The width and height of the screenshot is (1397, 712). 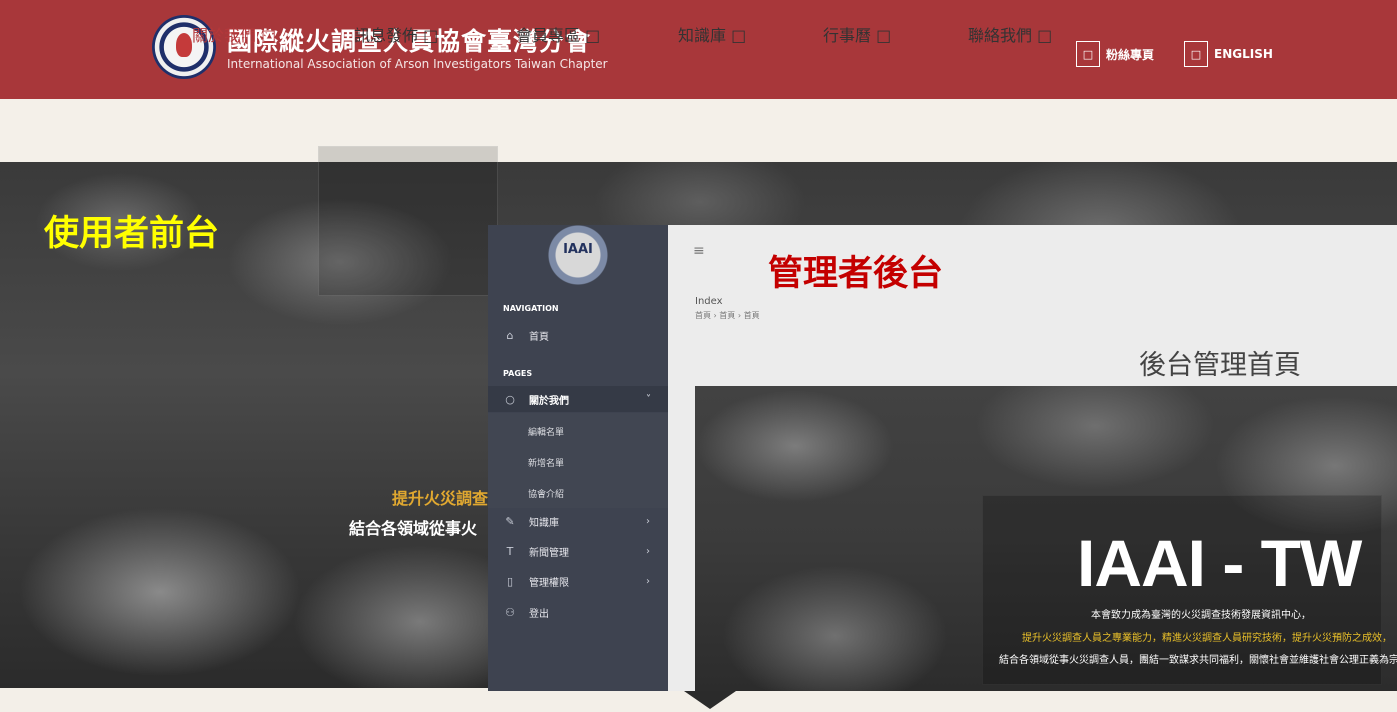 I want to click on nav-calendar: 行事曆 □, so click(x=857, y=34).